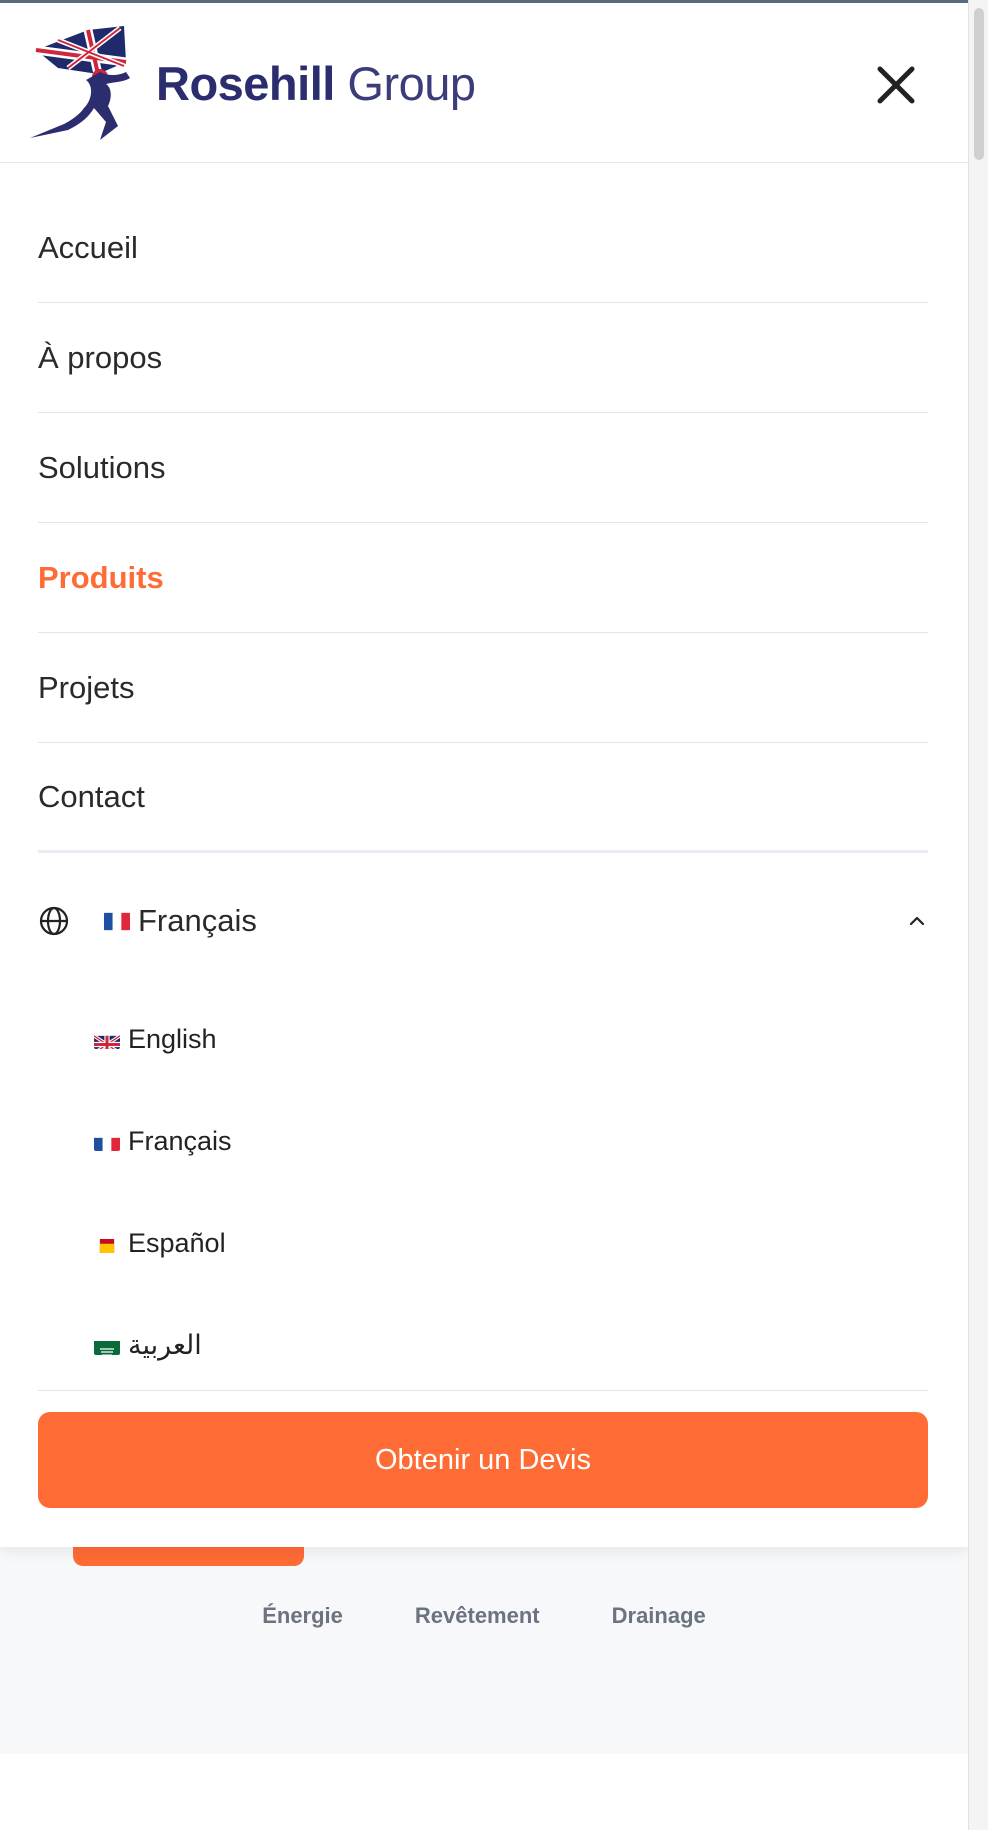 The width and height of the screenshot is (988, 1830). I want to click on close-menu-button, so click(896, 85).